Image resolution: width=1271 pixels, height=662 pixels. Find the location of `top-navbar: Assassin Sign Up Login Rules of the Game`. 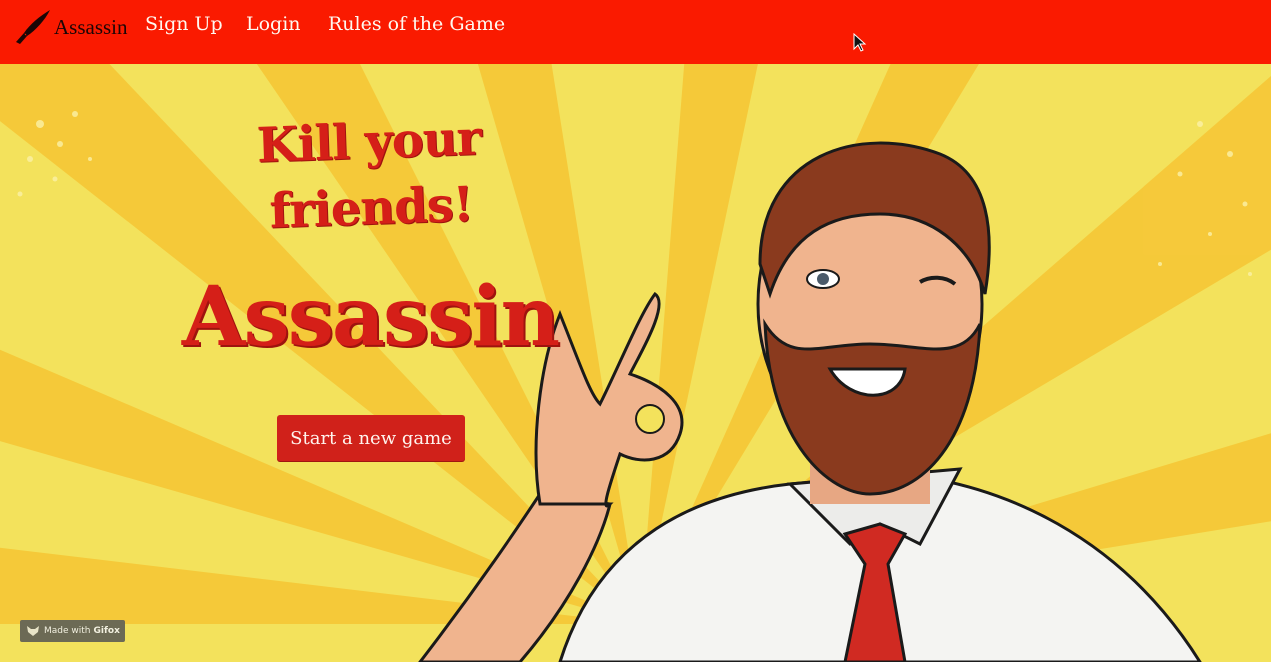

top-navbar: Assassin Sign Up Login Rules of the Game is located at coordinates (635, 32).